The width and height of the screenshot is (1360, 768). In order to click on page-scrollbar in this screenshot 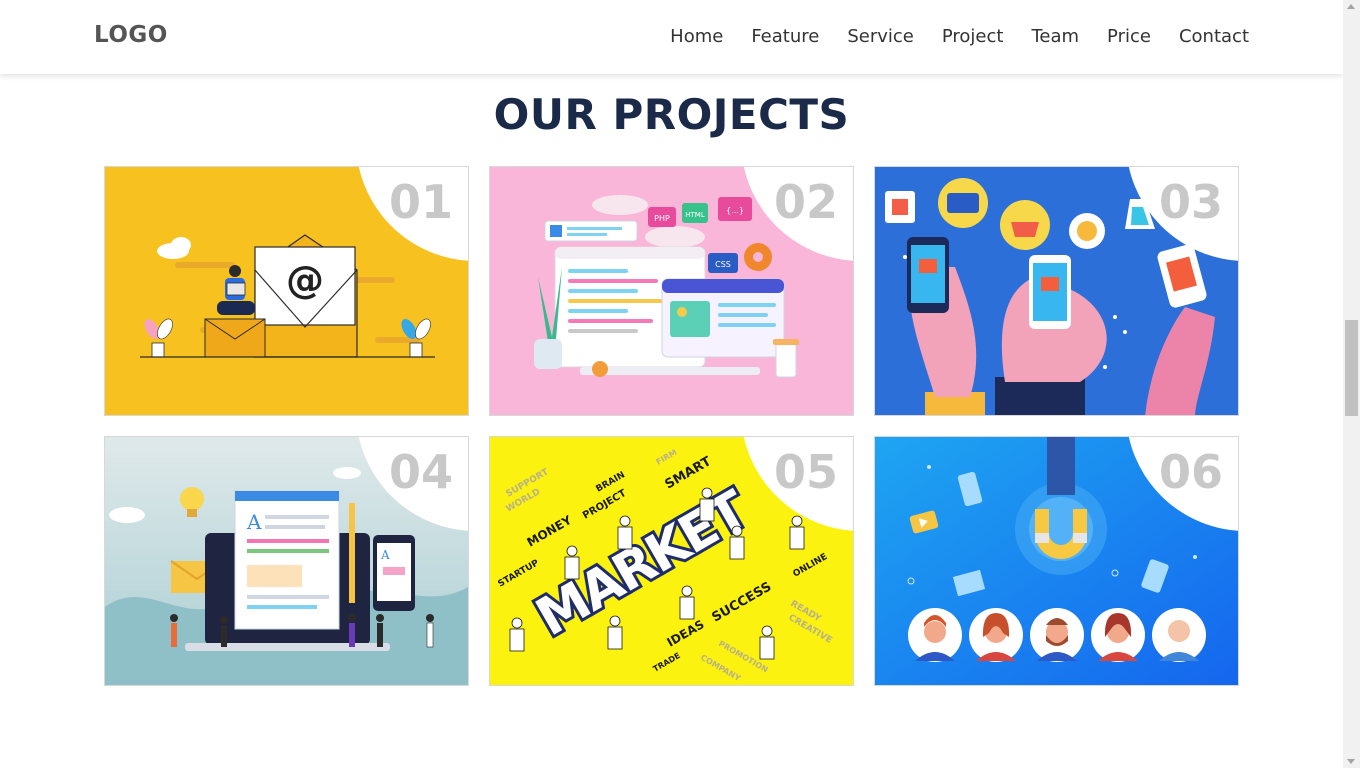, I will do `click(1351, 384)`.